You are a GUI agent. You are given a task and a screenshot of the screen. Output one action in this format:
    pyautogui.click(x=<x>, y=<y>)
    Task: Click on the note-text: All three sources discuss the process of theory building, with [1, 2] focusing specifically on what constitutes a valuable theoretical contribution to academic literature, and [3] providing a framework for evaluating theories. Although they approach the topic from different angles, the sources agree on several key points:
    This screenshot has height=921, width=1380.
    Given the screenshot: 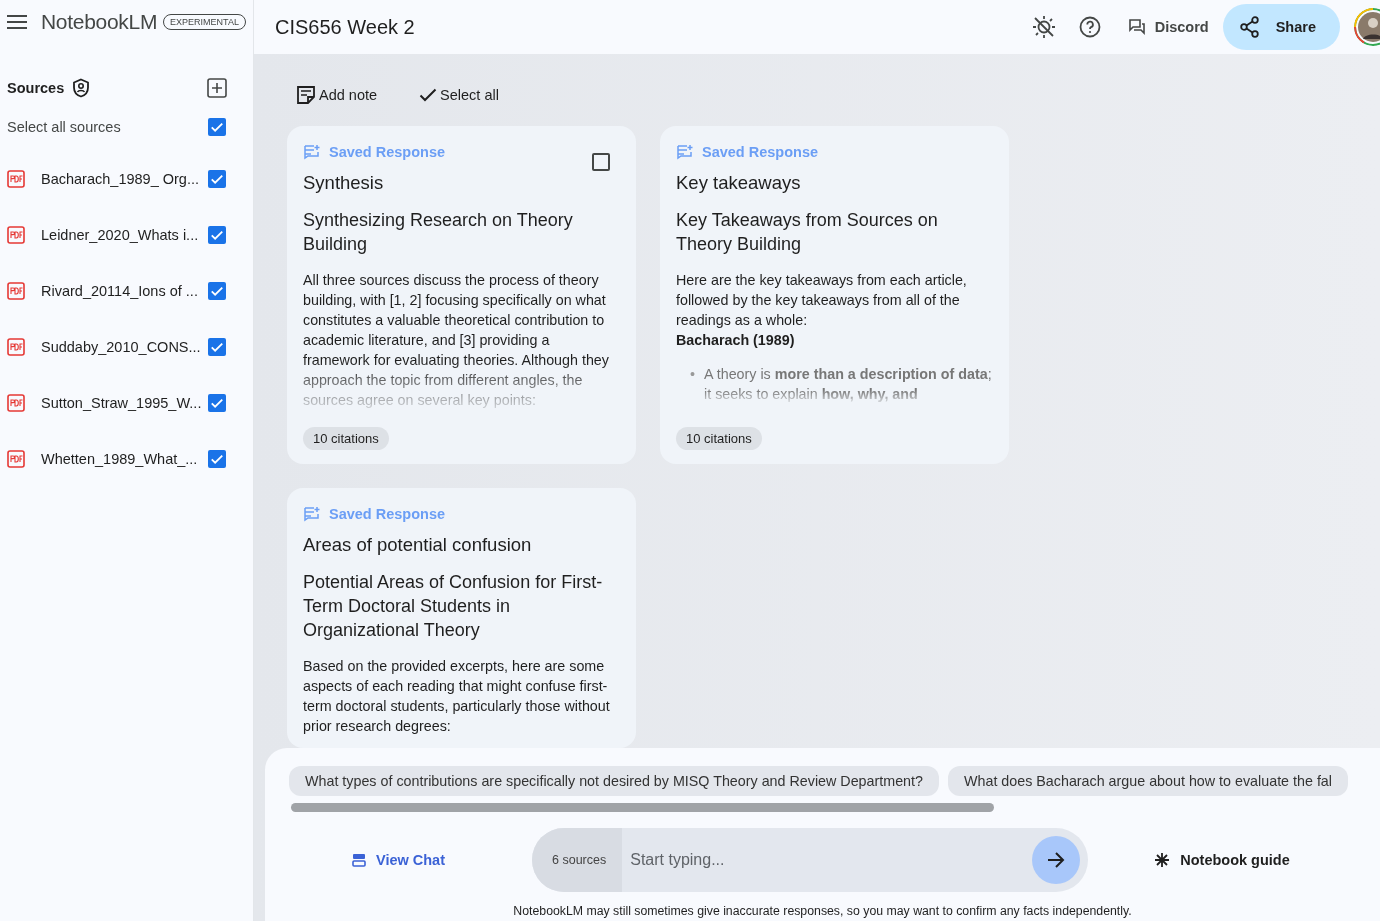 What is the action you would take?
    pyautogui.click(x=456, y=340)
    